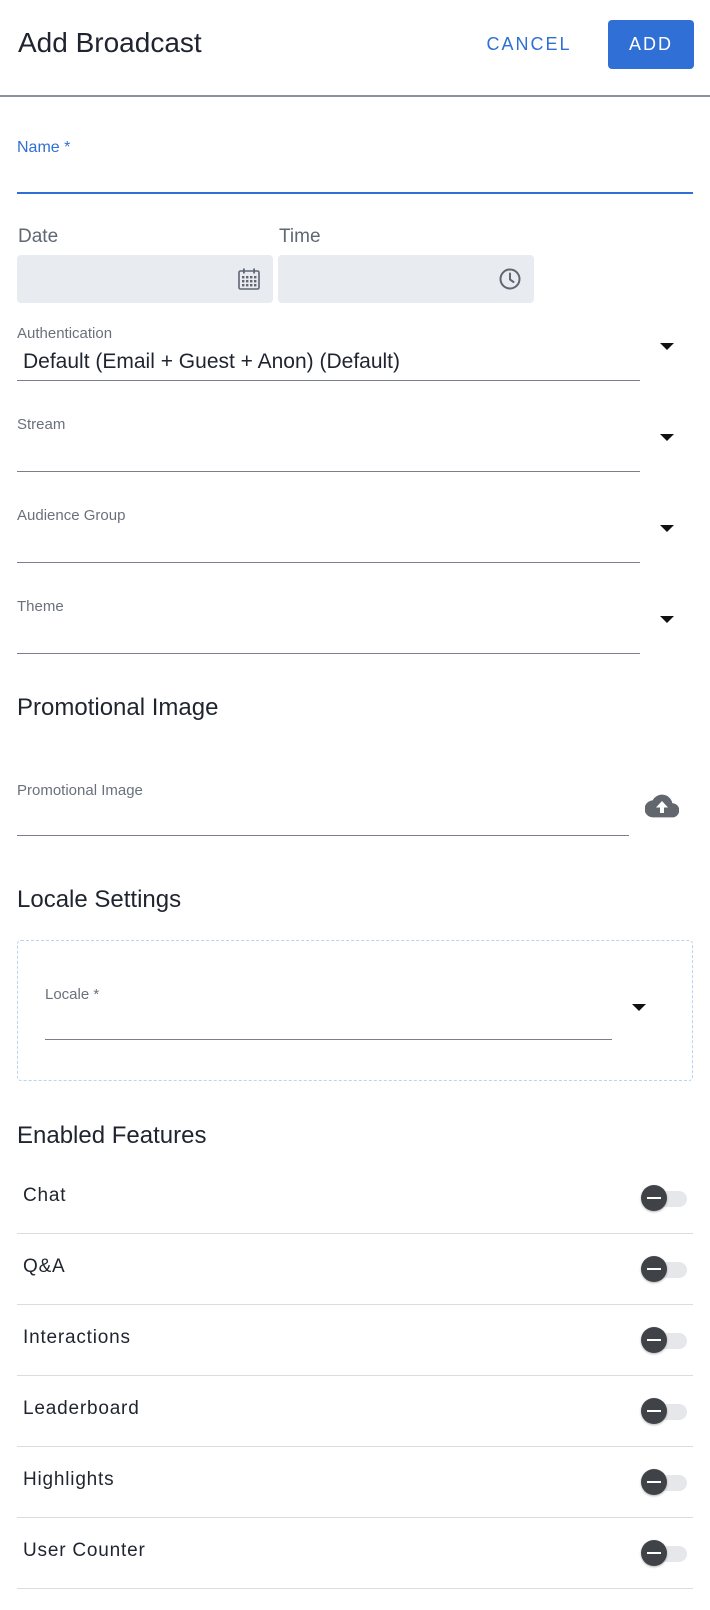 This screenshot has width=710, height=1610. Describe the element at coordinates (323, 835) in the screenshot. I see `promotional-image-underline` at that location.